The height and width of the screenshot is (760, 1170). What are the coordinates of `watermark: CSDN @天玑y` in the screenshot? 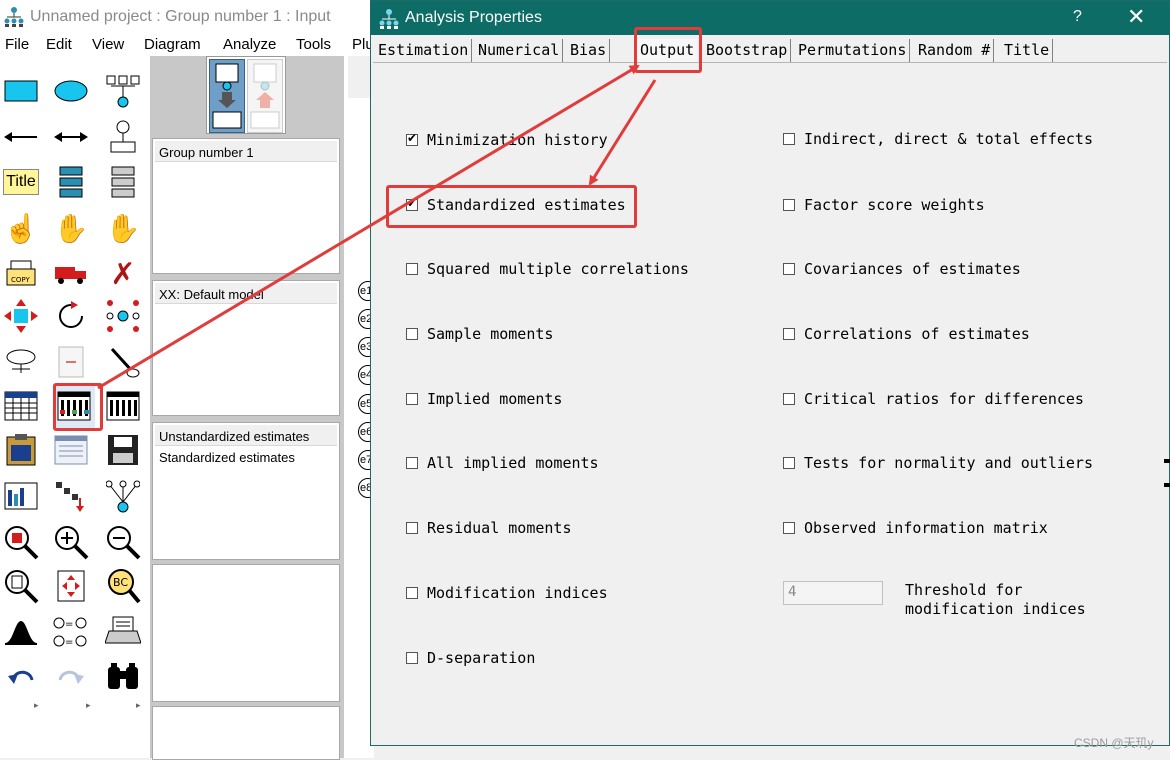 It's located at (1114, 743).